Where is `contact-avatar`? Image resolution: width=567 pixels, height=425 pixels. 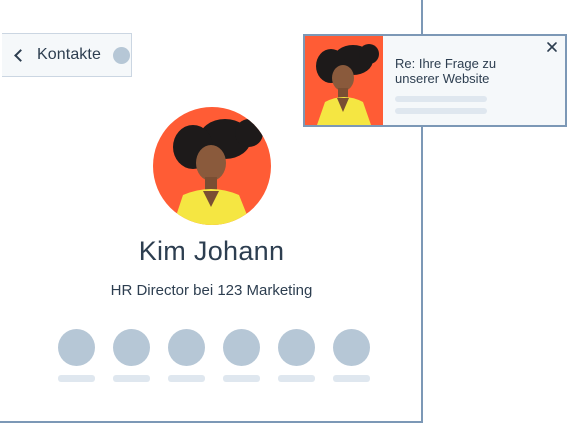
contact-avatar is located at coordinates (212, 166).